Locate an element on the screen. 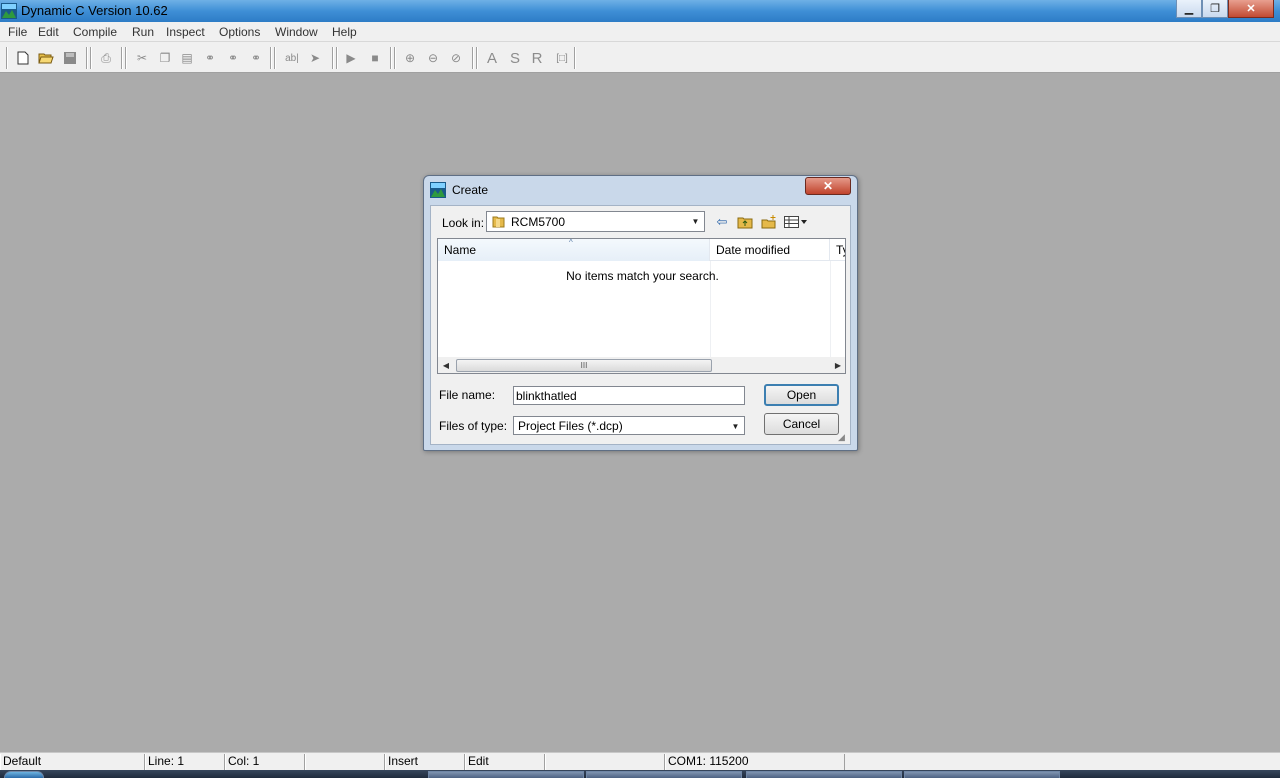 The image size is (1280, 778). resize-grip-icon: ◢ is located at coordinates (843, 437).